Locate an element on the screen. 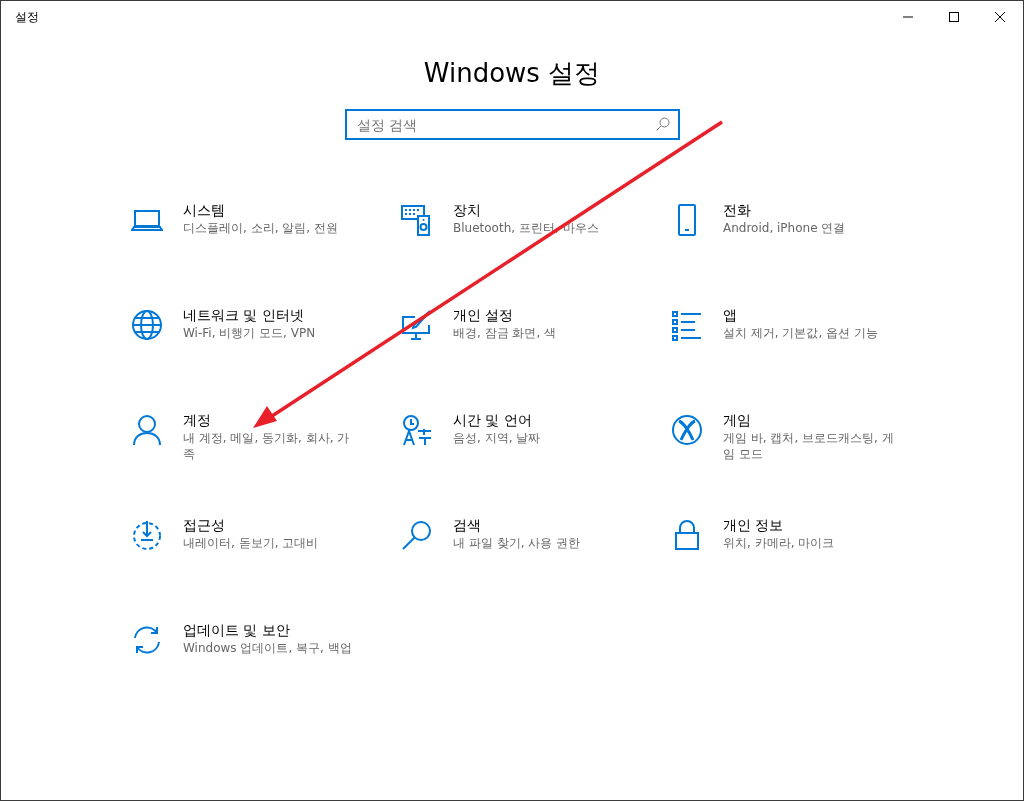 The width and height of the screenshot is (1024, 801). accessibility-icon is located at coordinates (147, 535).